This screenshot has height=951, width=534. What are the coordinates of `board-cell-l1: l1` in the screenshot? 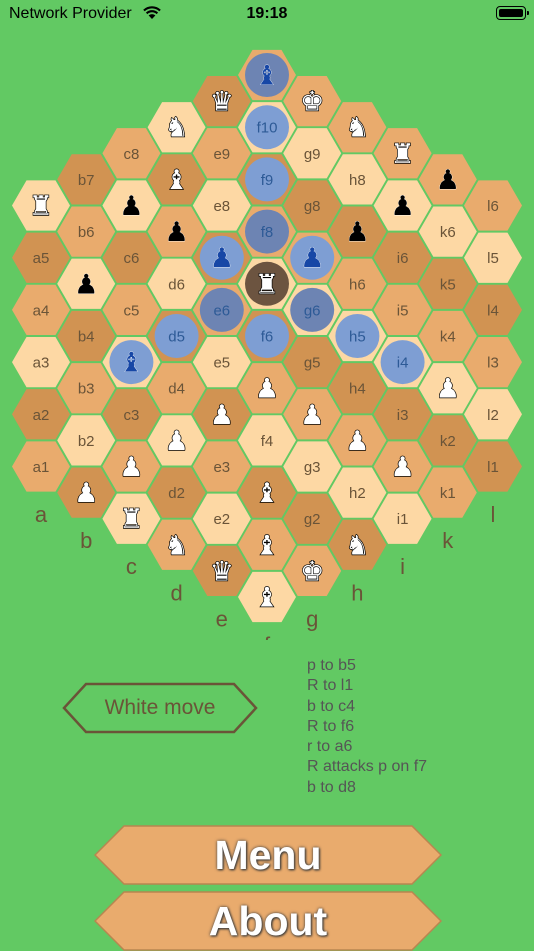 It's located at (493, 466).